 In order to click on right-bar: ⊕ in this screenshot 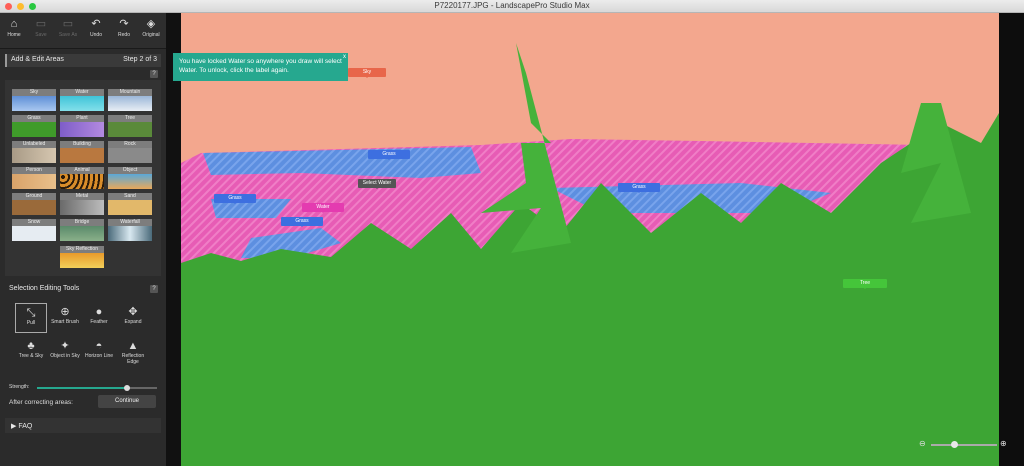, I will do `click(1011, 239)`.